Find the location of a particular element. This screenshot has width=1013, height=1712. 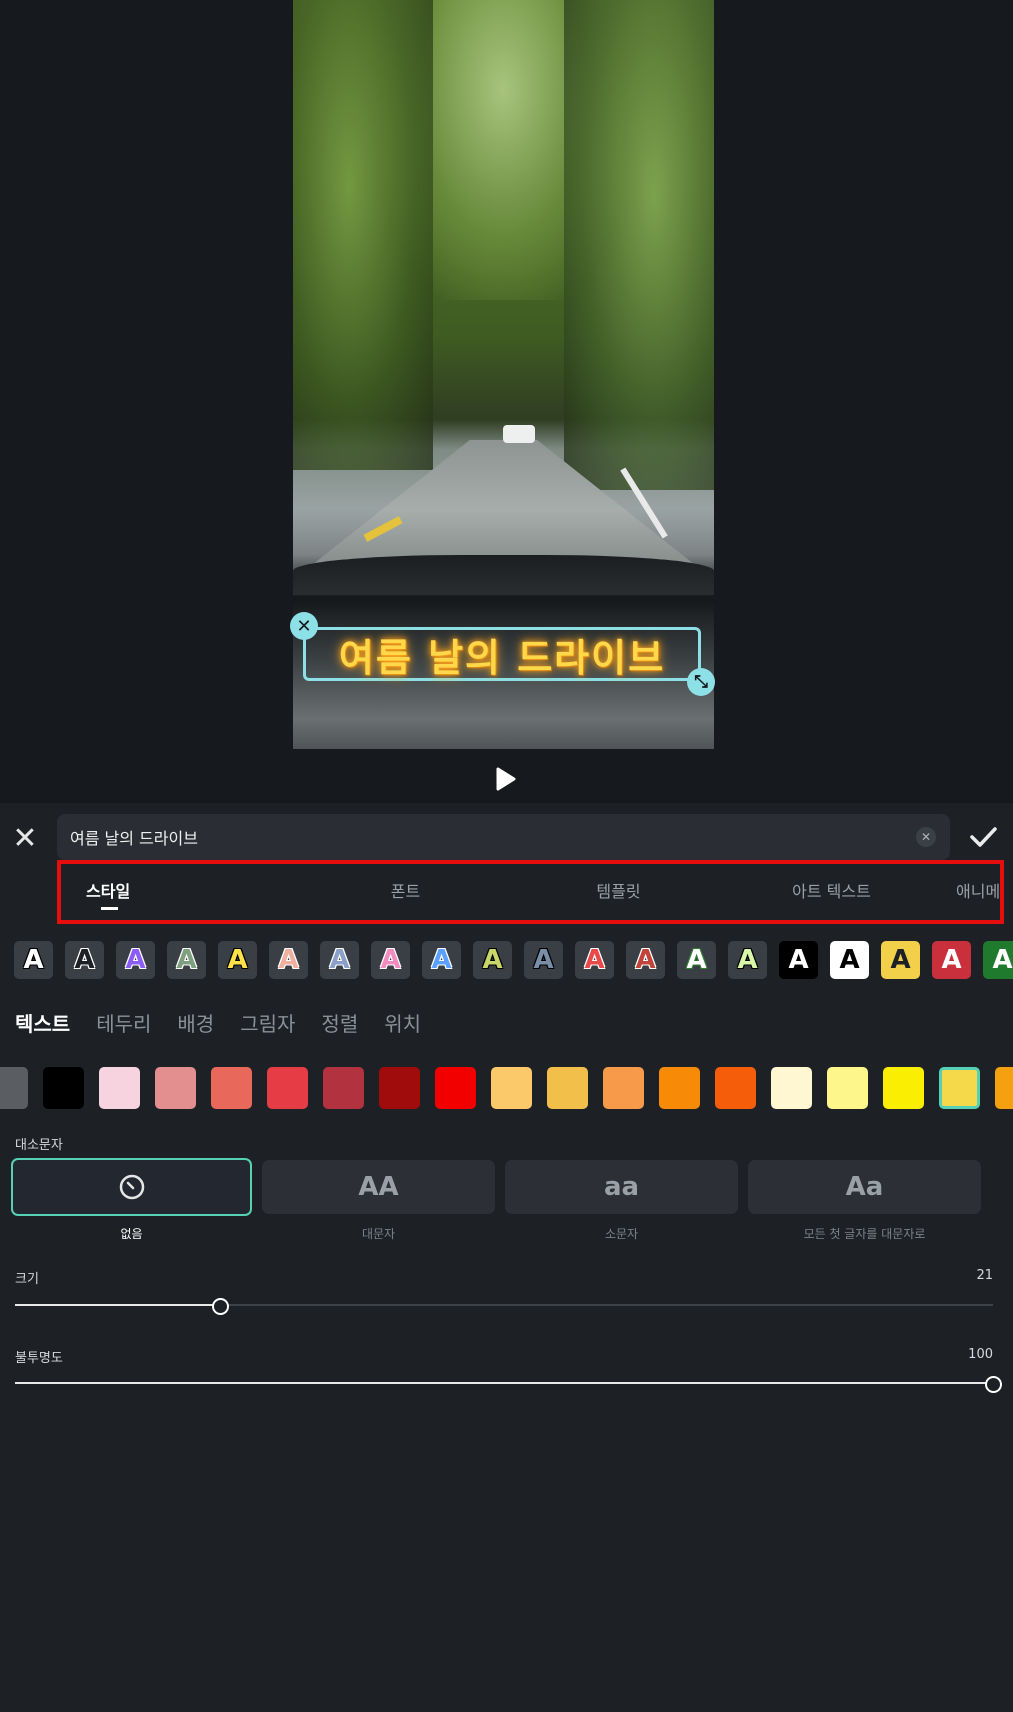

opacity-slider is located at coordinates (508, 1383).